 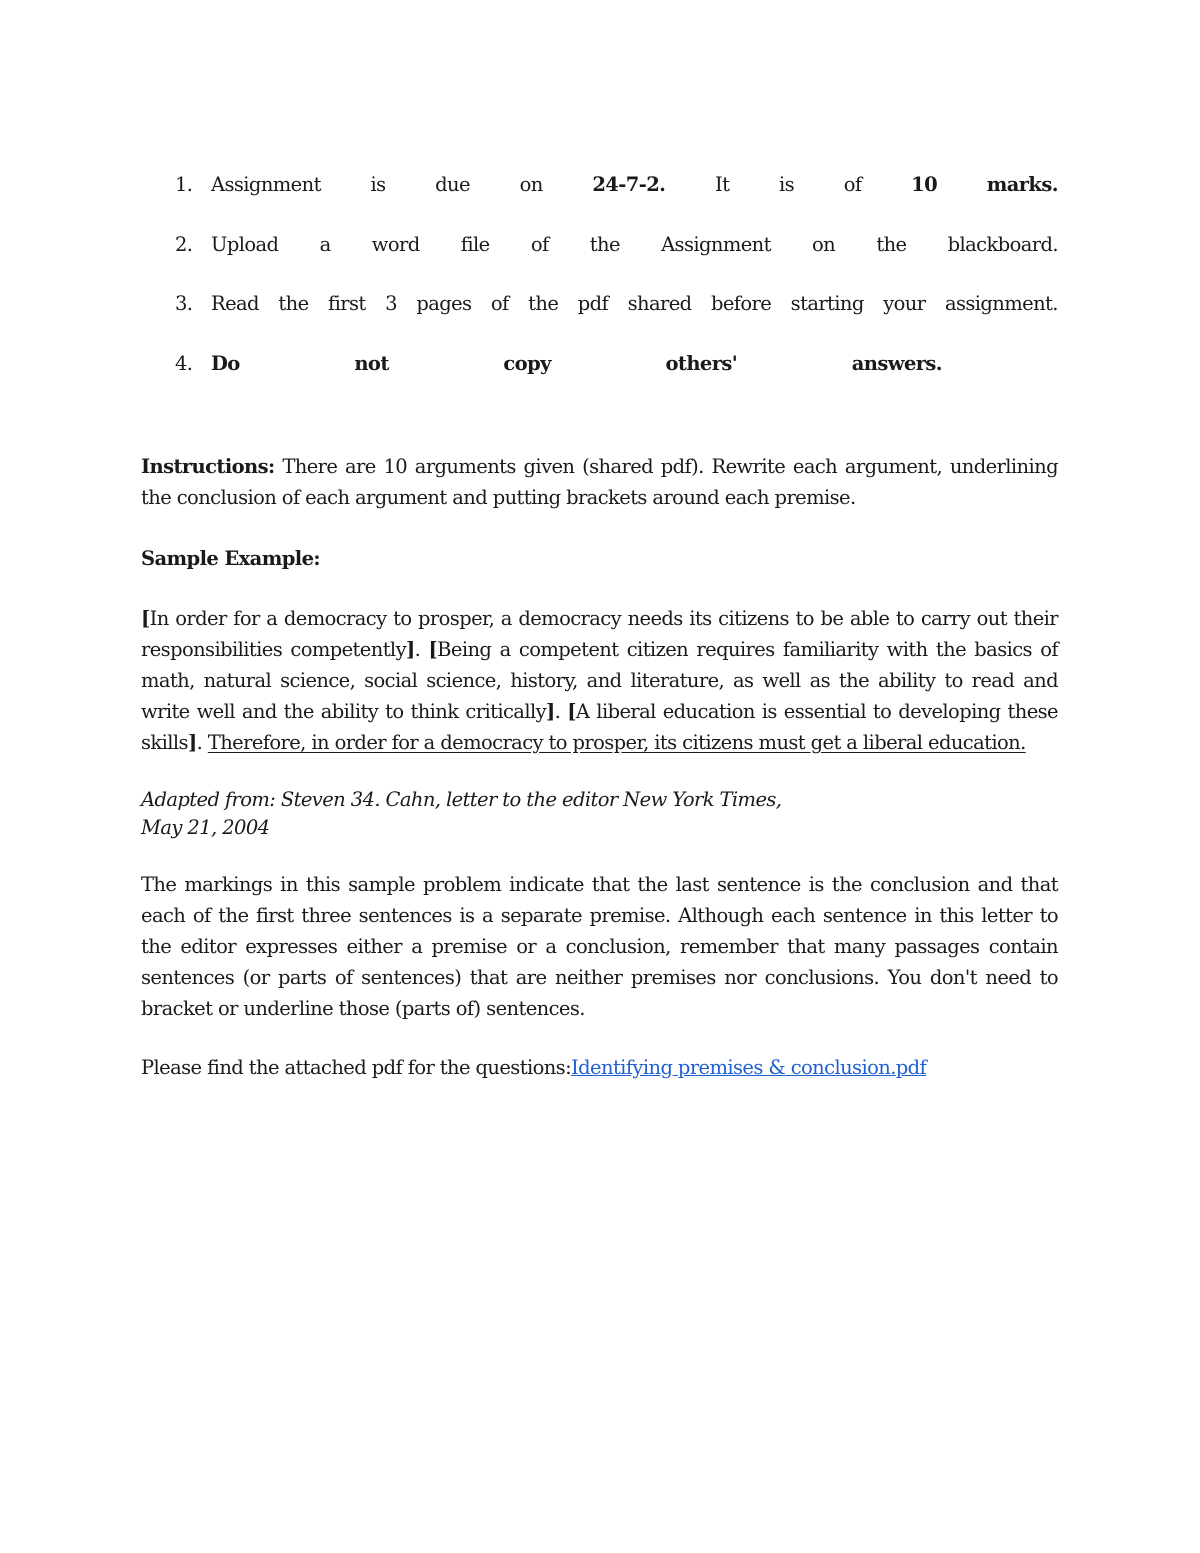 I want to click on rule-word: others', so click(x=701, y=363).